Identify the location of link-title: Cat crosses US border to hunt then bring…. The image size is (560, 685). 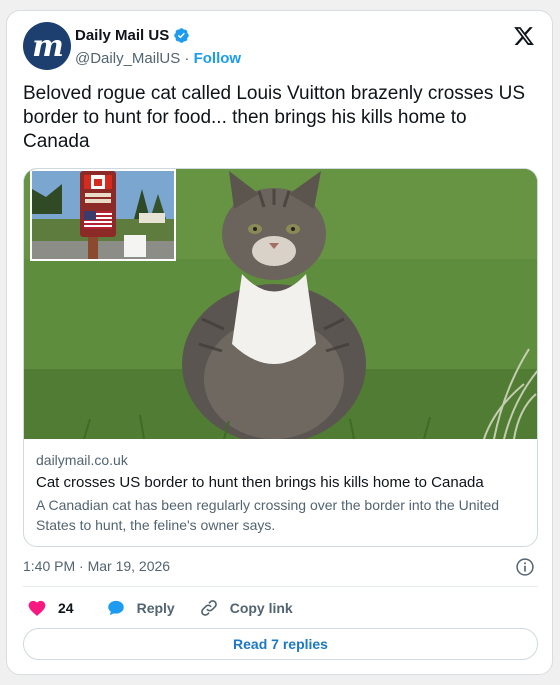
(260, 482).